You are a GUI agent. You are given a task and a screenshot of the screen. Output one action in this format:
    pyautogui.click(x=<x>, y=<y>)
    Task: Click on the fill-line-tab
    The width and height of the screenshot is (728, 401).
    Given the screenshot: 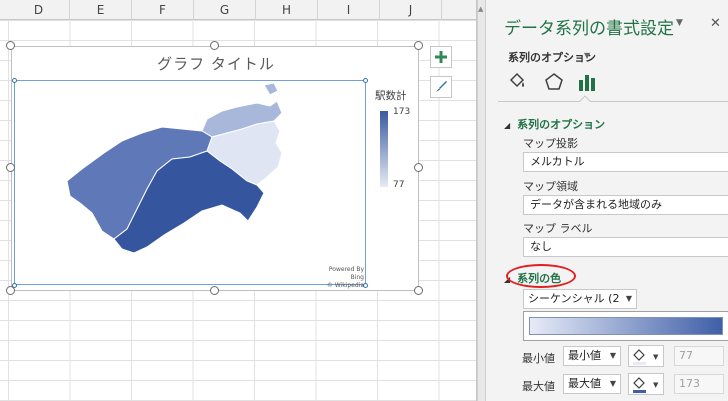 What is the action you would take?
    pyautogui.click(x=517, y=82)
    